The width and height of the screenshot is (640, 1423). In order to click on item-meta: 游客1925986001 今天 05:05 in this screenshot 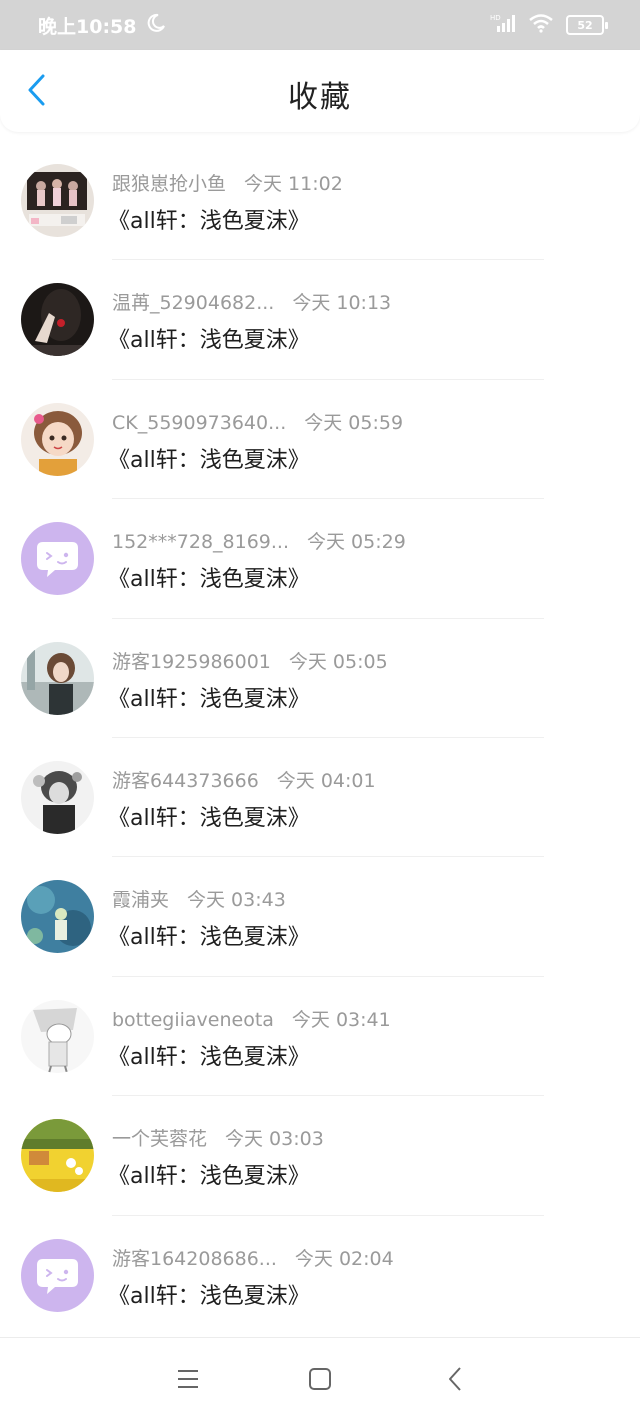, I will do `click(250, 660)`.